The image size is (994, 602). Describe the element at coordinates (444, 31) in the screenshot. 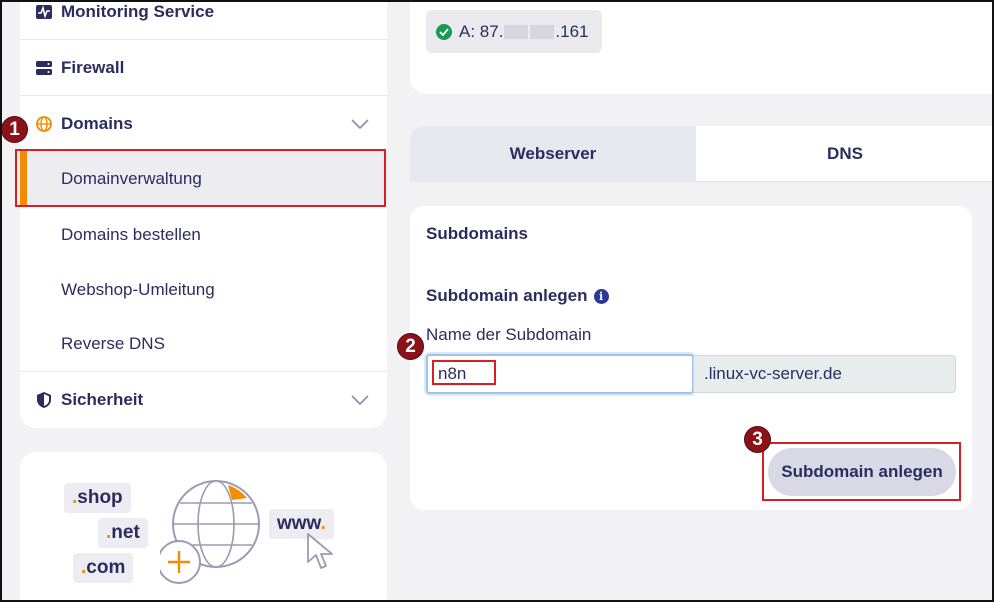

I see `check-icon` at that location.